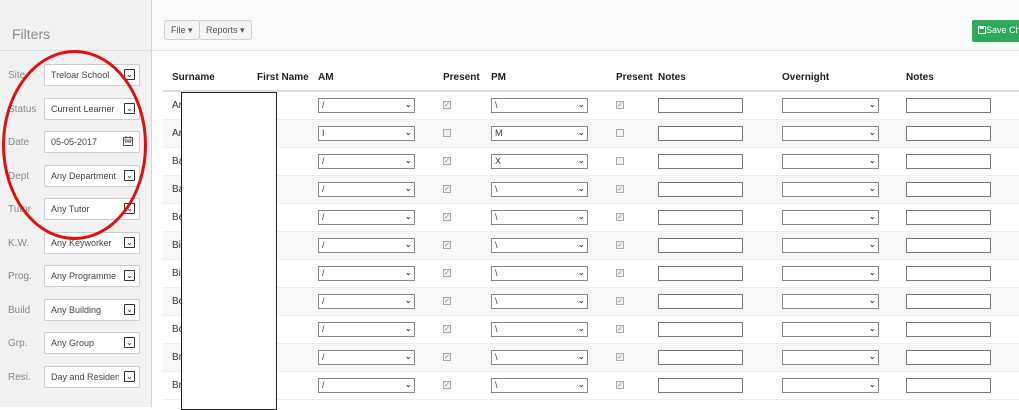 The height and width of the screenshot is (410, 1019). What do you see at coordinates (92, 343) in the screenshot?
I see `filter-select: Any Group ⌄` at bounding box center [92, 343].